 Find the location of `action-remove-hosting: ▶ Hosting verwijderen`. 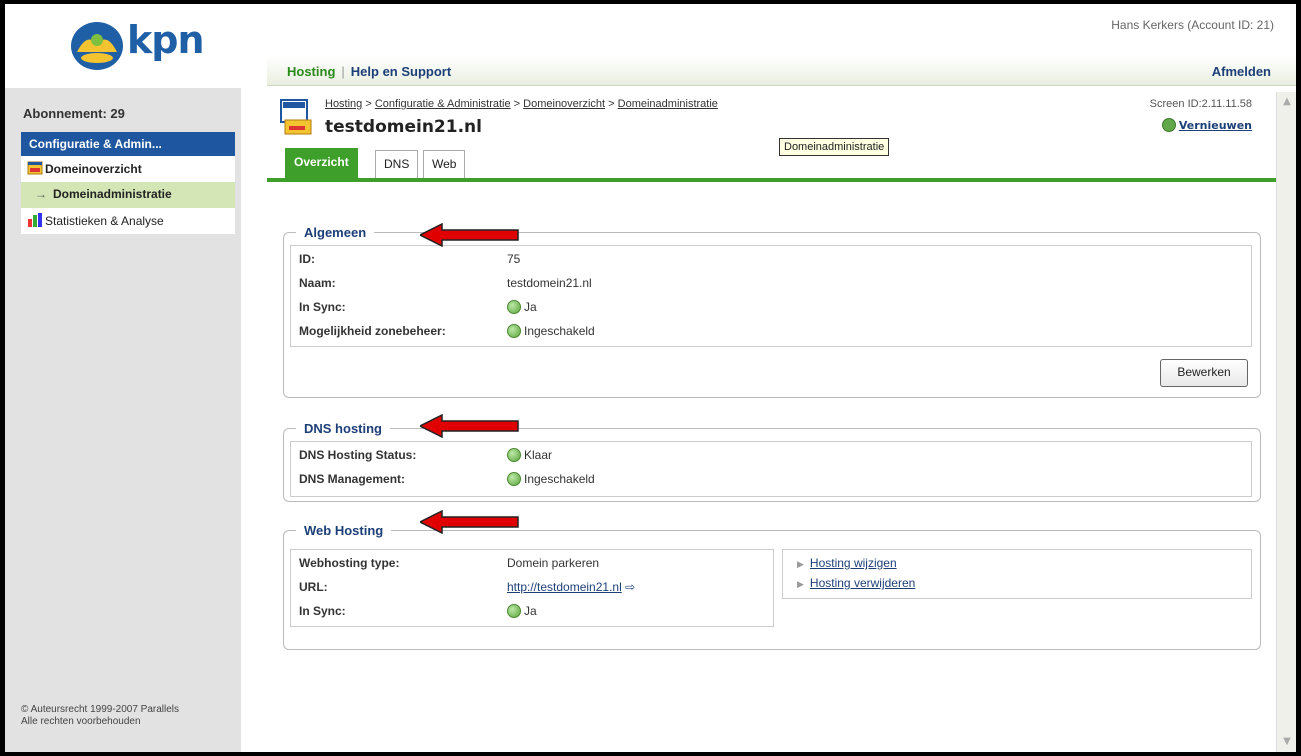

action-remove-hosting: ▶ Hosting verwijderen is located at coordinates (856, 583).